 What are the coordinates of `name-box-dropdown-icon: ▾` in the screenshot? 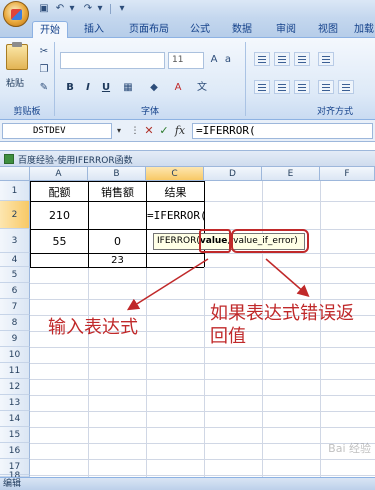 It's located at (119, 131).